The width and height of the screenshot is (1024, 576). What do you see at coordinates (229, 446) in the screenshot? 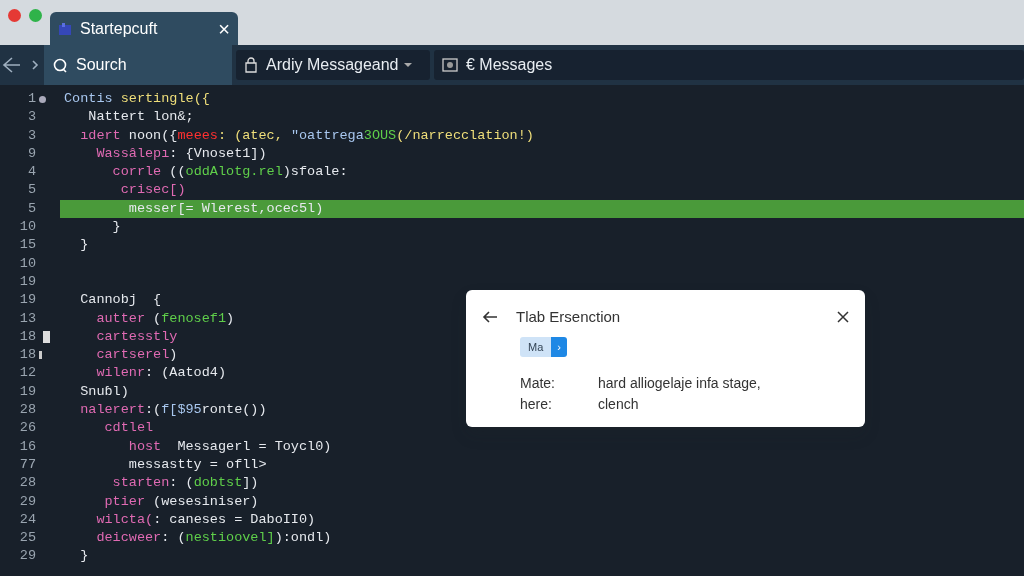
I see `code-line: host Messagerl = Toycl0)` at bounding box center [229, 446].